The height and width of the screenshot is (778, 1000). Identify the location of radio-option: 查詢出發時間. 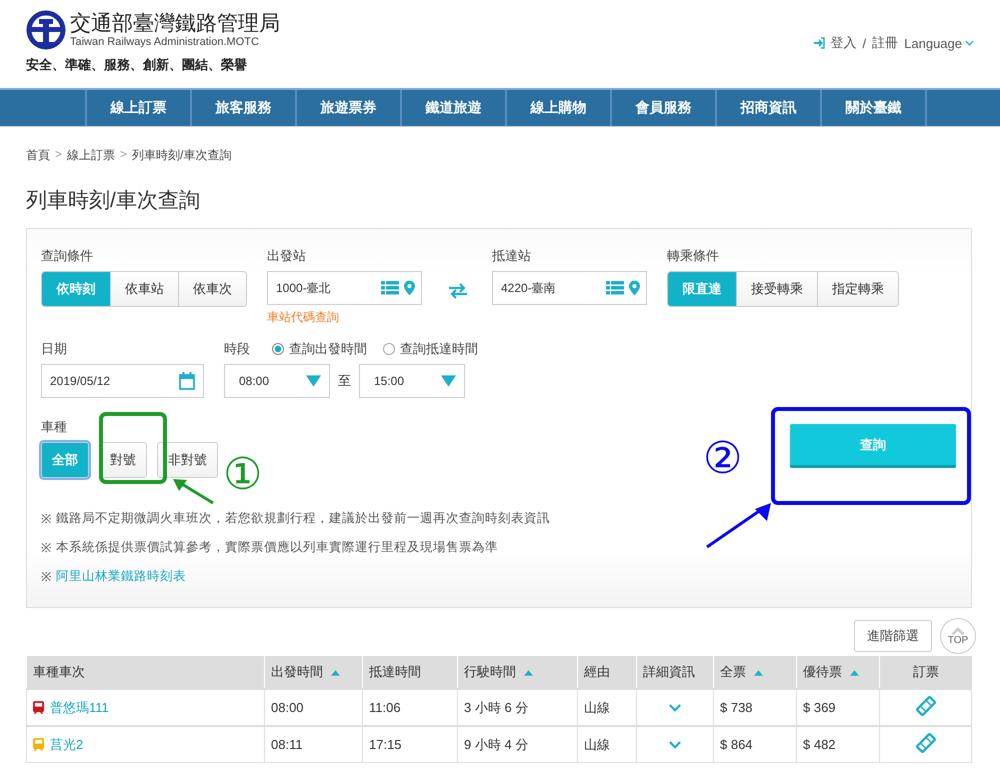
(319, 349).